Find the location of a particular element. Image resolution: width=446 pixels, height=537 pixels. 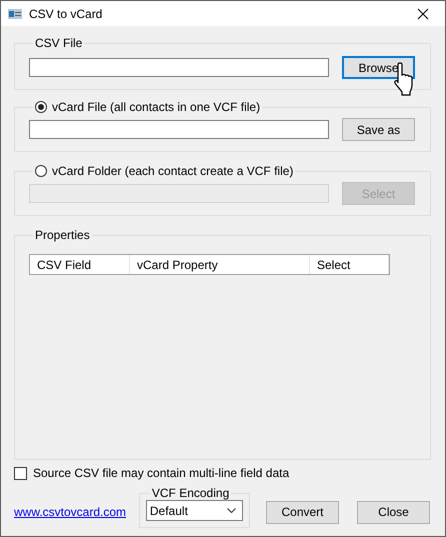

csv-path-field is located at coordinates (179, 67).